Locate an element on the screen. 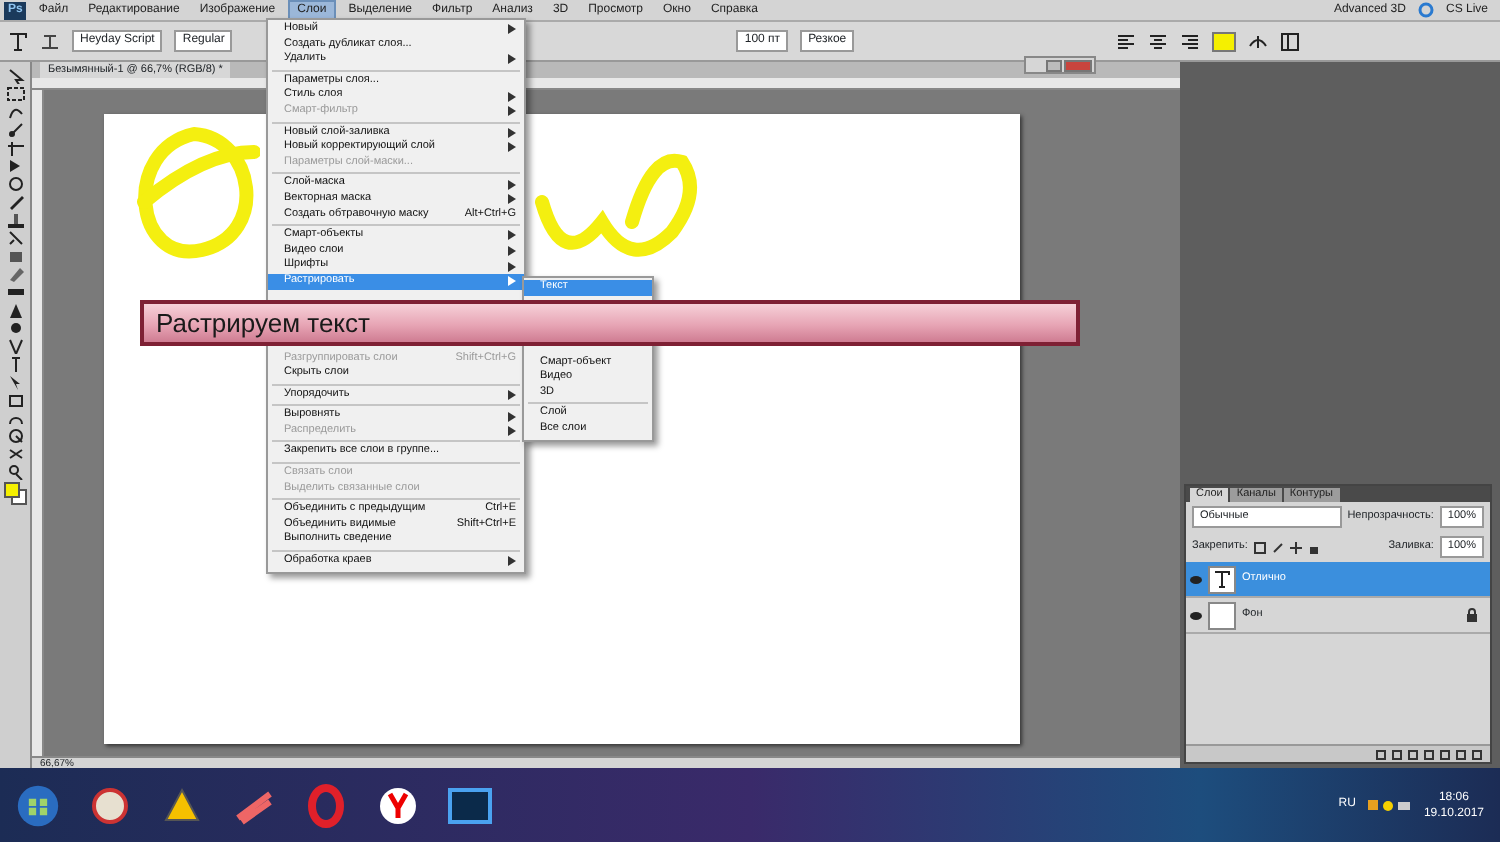  play-tool-icon is located at coordinates (15, 166).